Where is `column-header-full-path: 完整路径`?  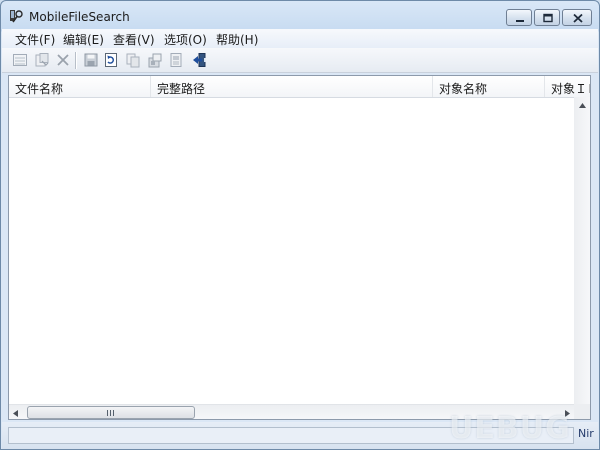 column-header-full-path: 完整路径 is located at coordinates (292, 86).